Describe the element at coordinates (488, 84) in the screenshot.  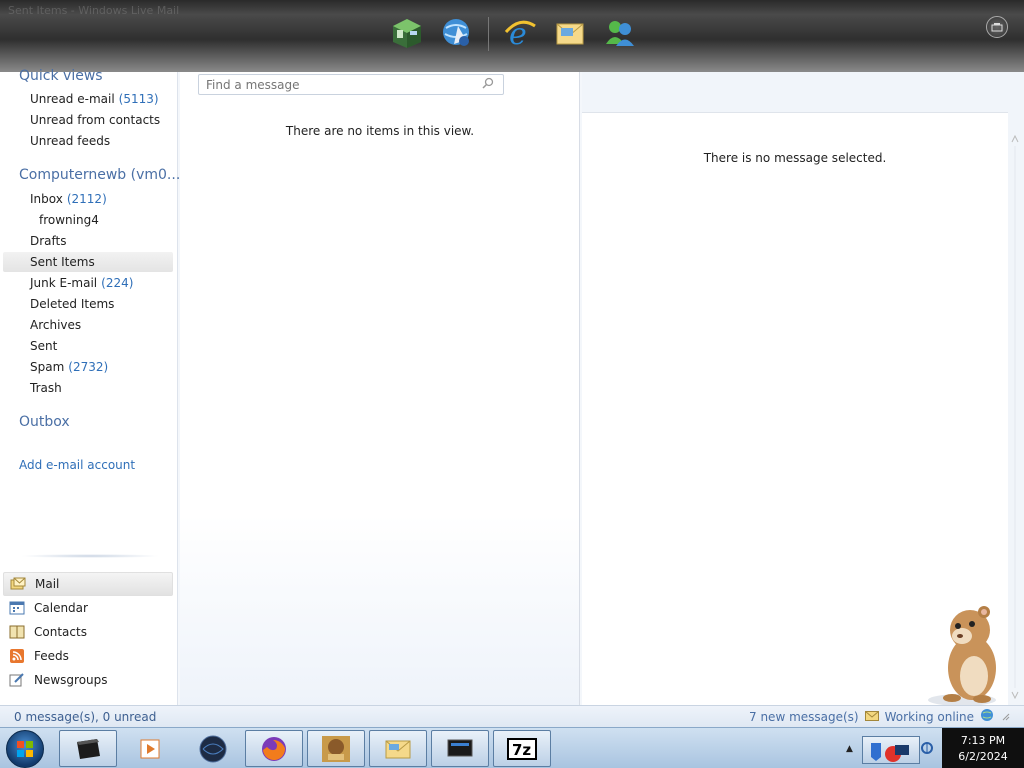
I see `search-icon` at that location.